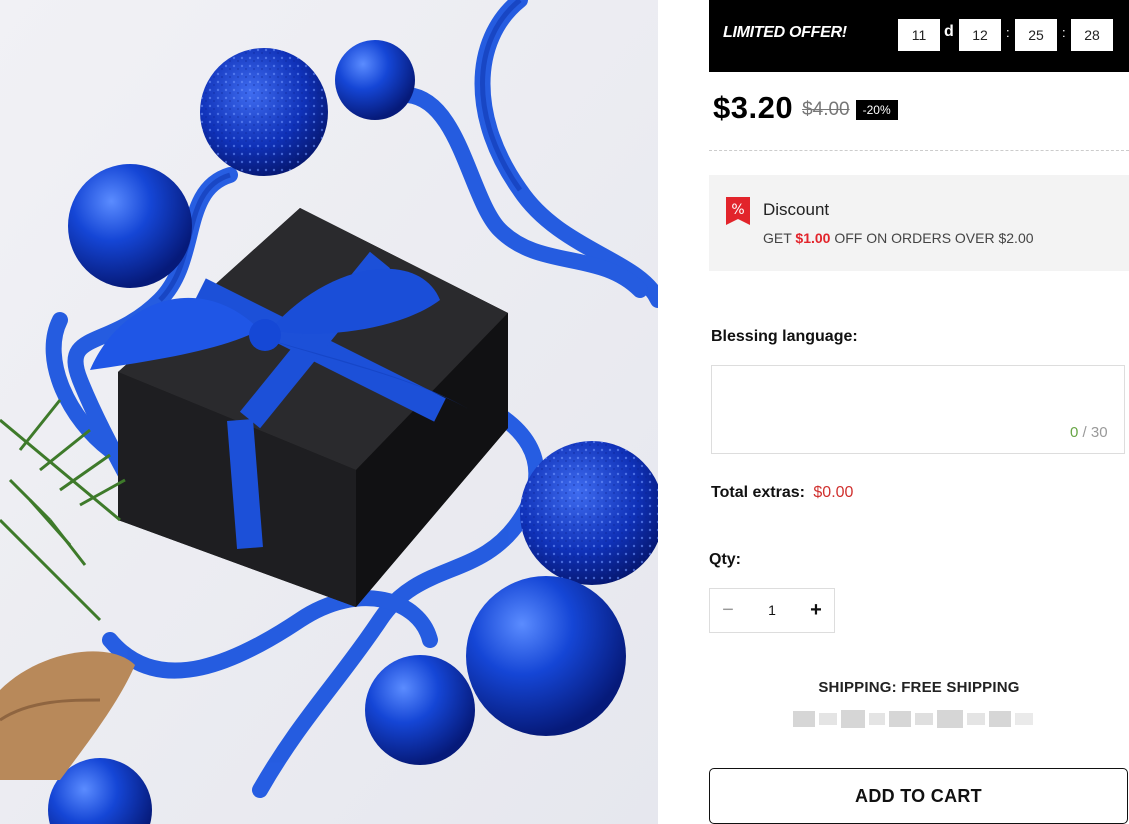 This screenshot has width=1129, height=824. What do you see at coordinates (934, 238) in the screenshot?
I see `discount-suffix: OFF ON ORDERS OVER $2.00` at bounding box center [934, 238].